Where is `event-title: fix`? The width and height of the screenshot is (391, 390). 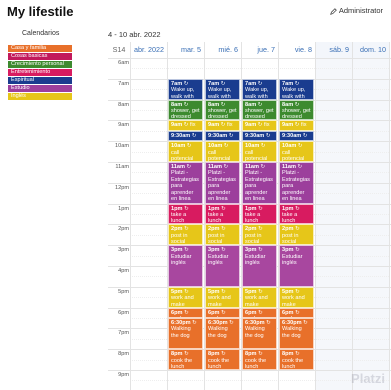 event-title: fix is located at coordinates (304, 125).